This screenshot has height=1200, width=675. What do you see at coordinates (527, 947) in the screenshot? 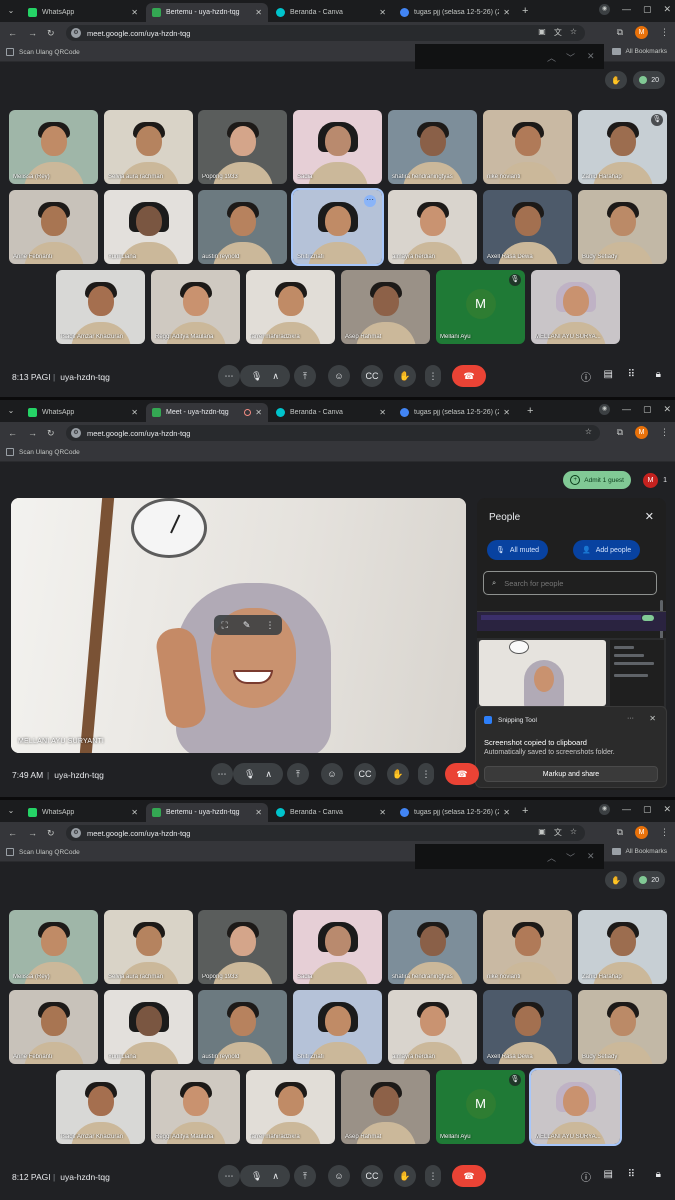
I see `participant-tile: nike novianti` at bounding box center [527, 947].